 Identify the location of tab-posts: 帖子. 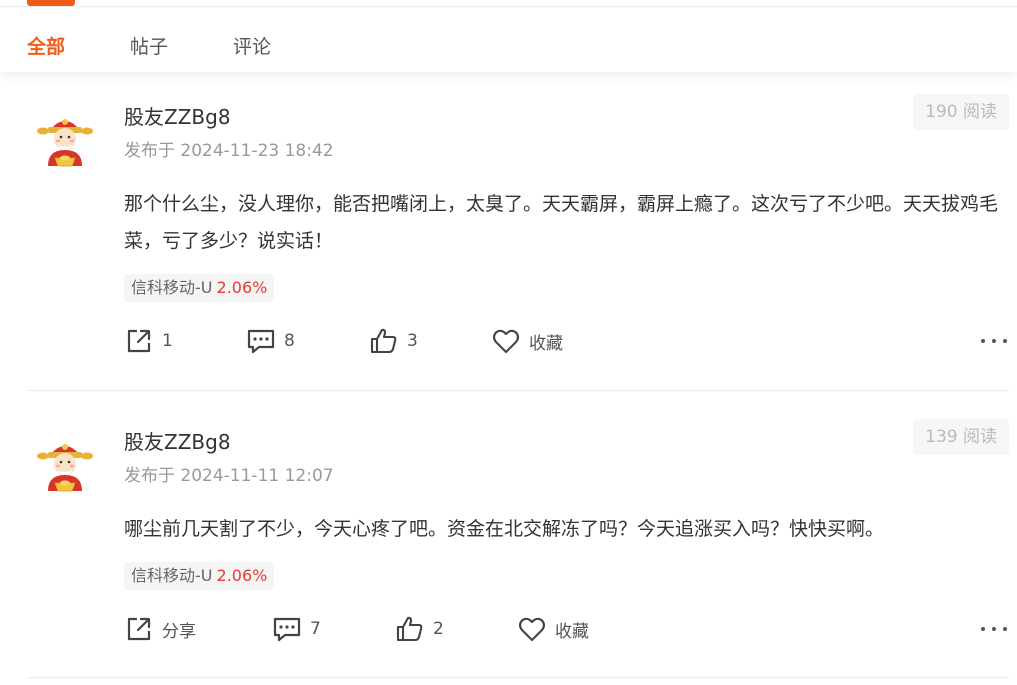
(149, 47).